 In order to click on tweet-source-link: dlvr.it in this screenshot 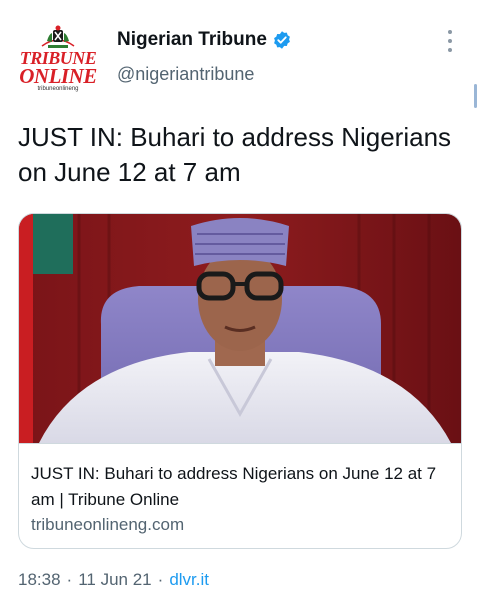, I will do `click(189, 580)`.